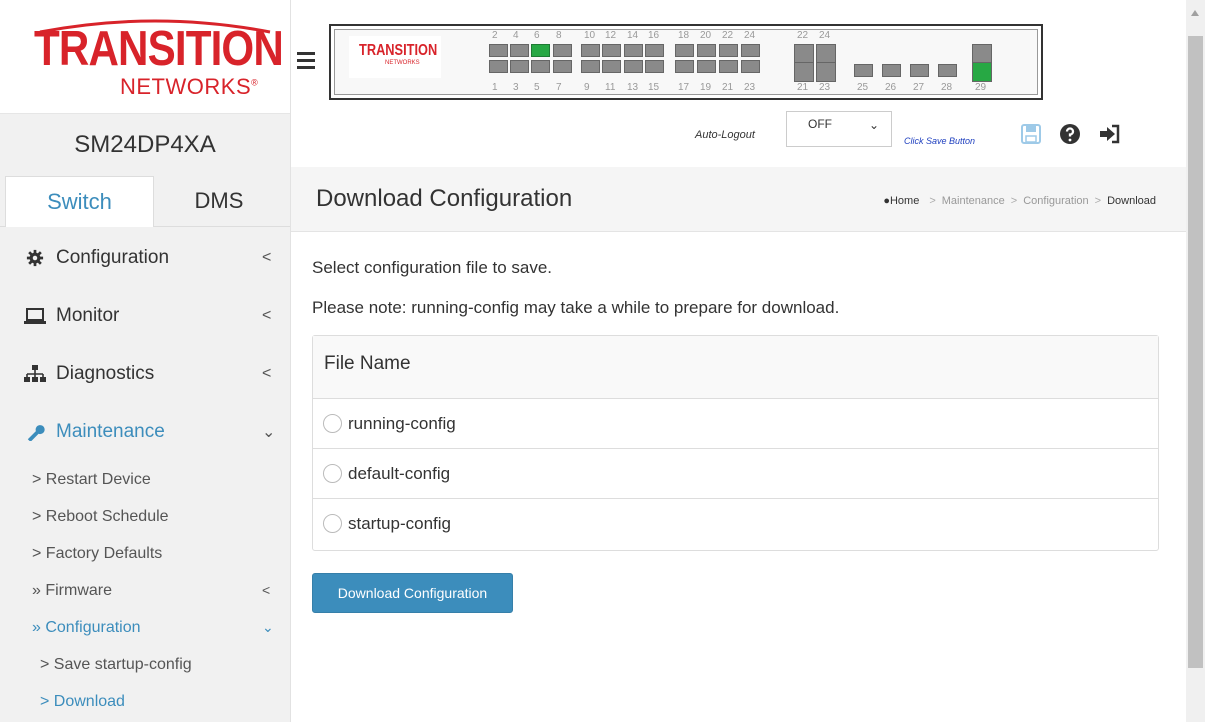  I want to click on port-16-icon, so click(654, 50).